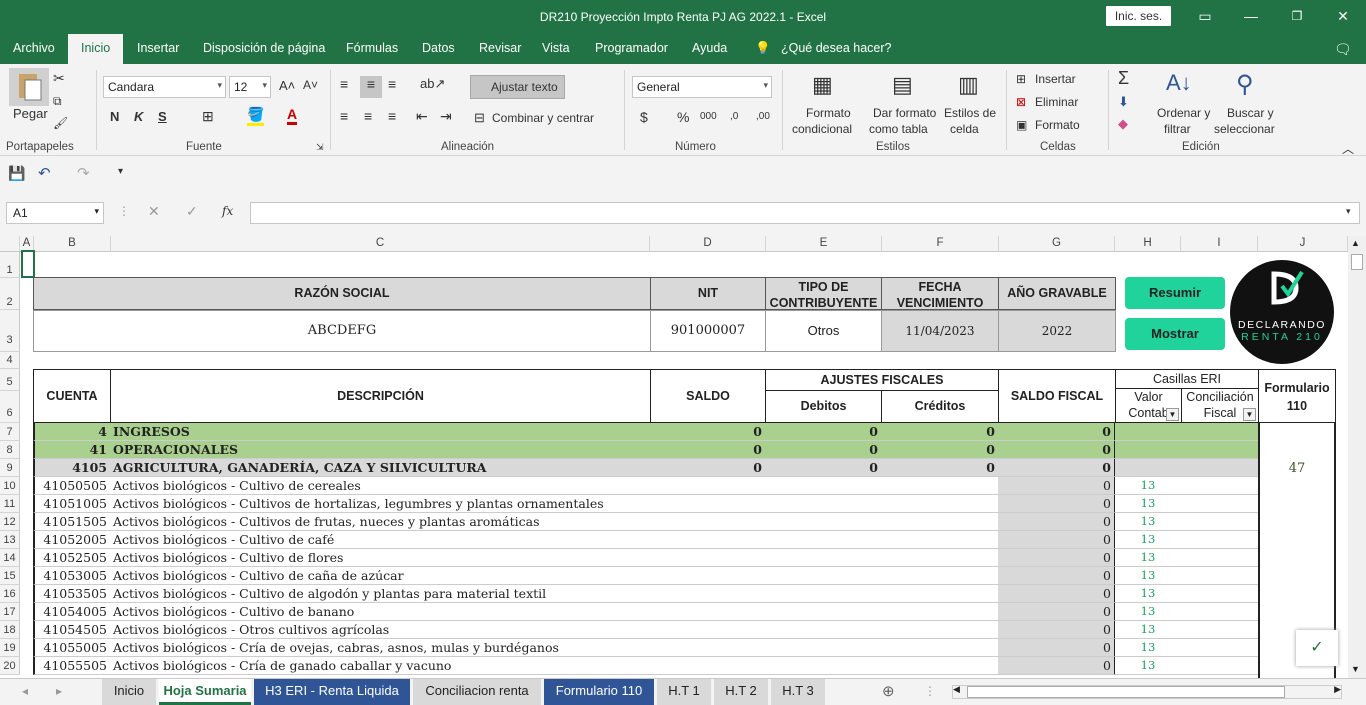 The height and width of the screenshot is (705, 1366). What do you see at coordinates (59, 691) in the screenshot?
I see `next-sheet-icon: ▸` at bounding box center [59, 691].